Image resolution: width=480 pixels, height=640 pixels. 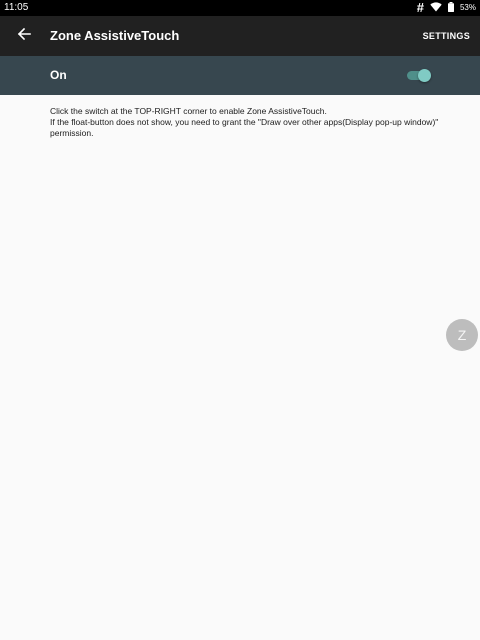 What do you see at coordinates (446, 36) in the screenshot?
I see `settings-button: SETTINGS` at bounding box center [446, 36].